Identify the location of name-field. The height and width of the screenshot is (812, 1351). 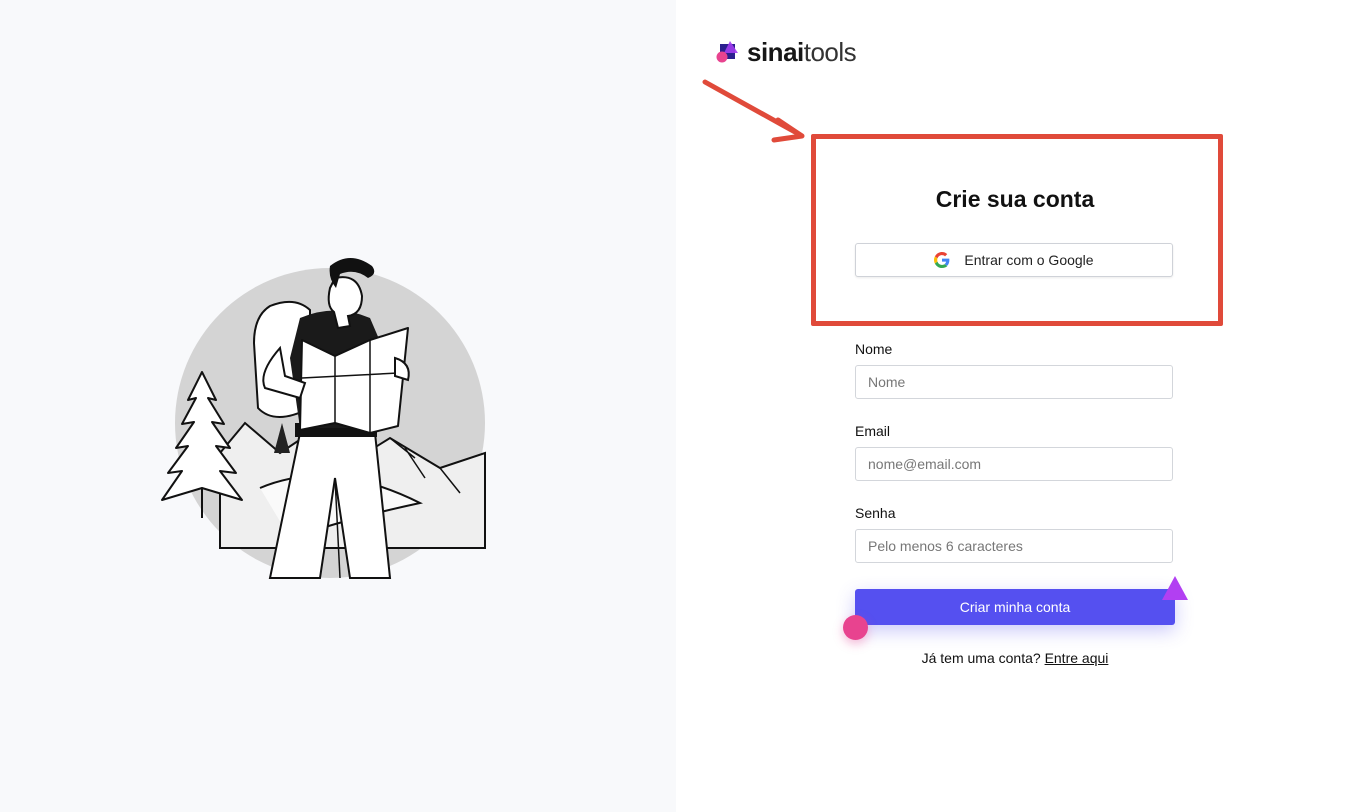
(1014, 382).